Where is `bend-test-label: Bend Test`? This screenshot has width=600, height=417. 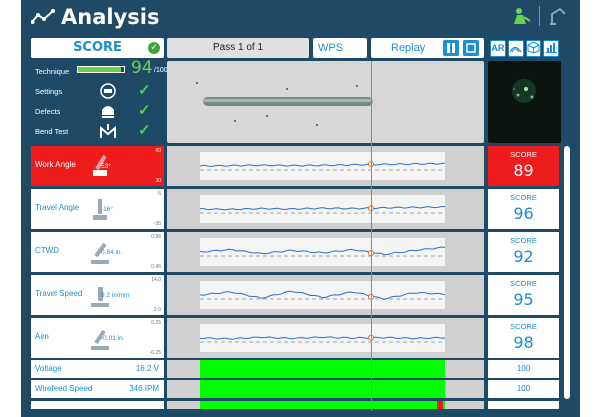 bend-test-label: Bend Test is located at coordinates (52, 131).